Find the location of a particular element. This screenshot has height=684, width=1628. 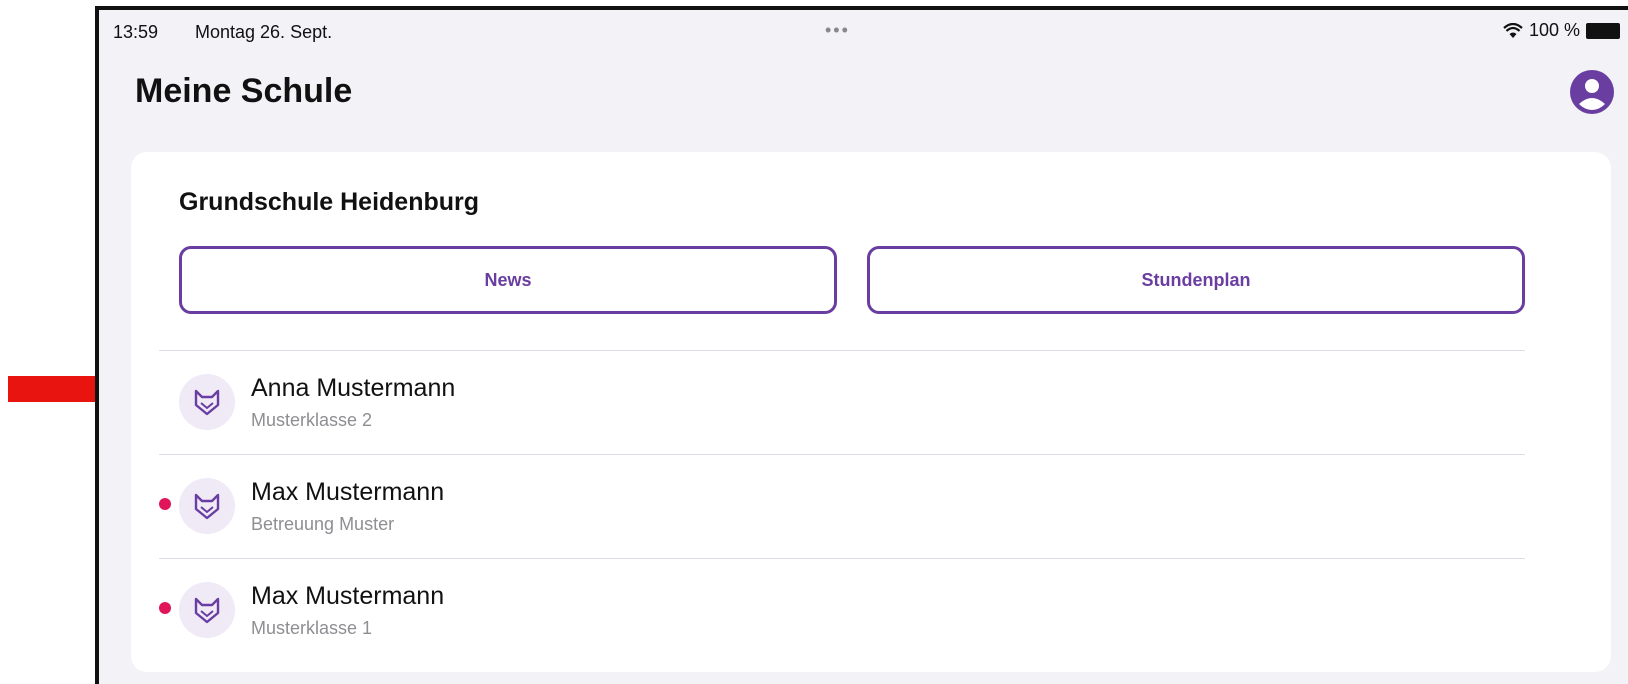

child-row-max-betreuung: Max Mustermann Betreuung Muster is located at coordinates (842, 506).